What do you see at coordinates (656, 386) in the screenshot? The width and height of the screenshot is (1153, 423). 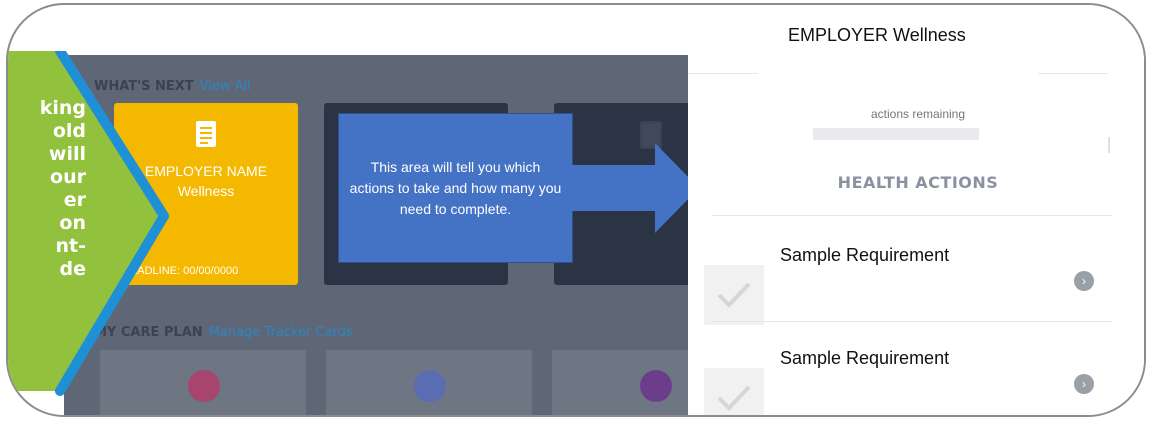 I see `book-icon` at bounding box center [656, 386].